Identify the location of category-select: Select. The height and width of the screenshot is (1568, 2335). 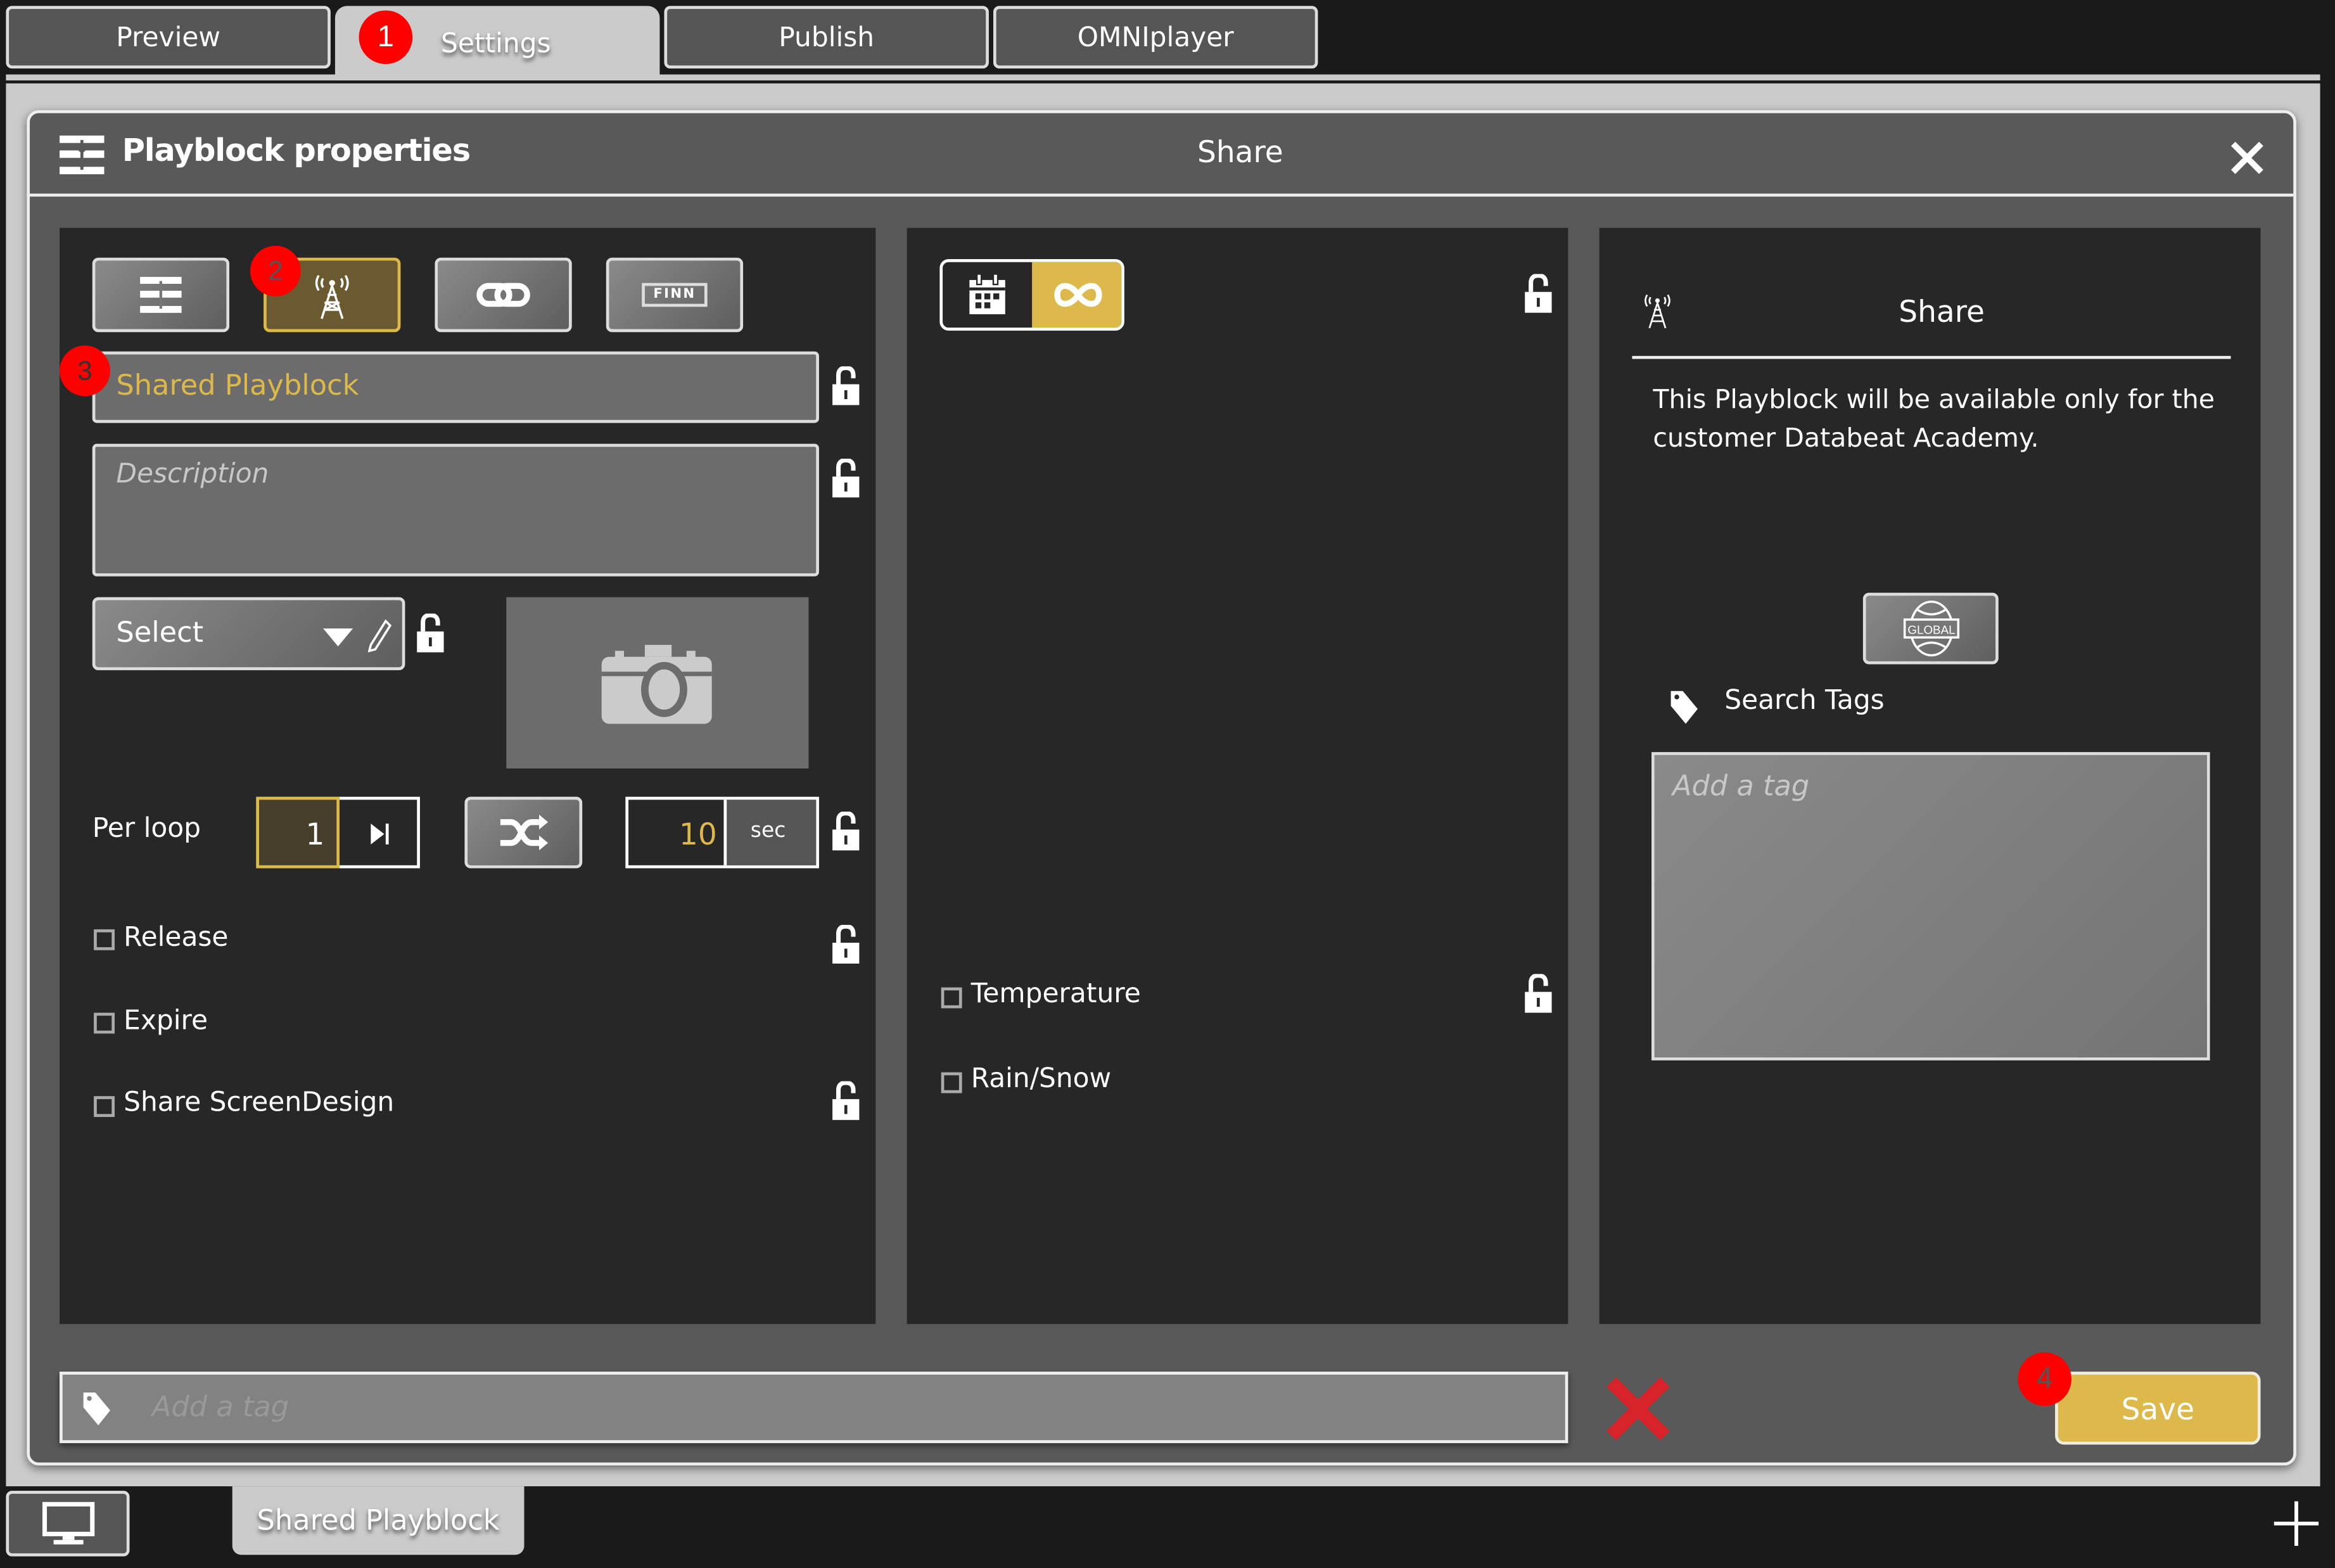
(248, 633).